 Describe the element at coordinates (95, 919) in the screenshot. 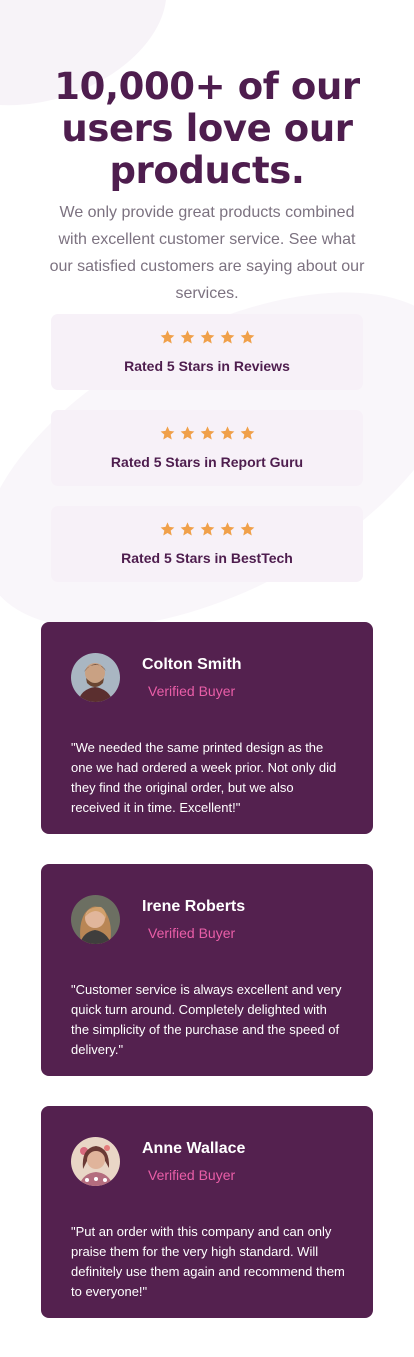

I see `avatar-irene-icon` at that location.